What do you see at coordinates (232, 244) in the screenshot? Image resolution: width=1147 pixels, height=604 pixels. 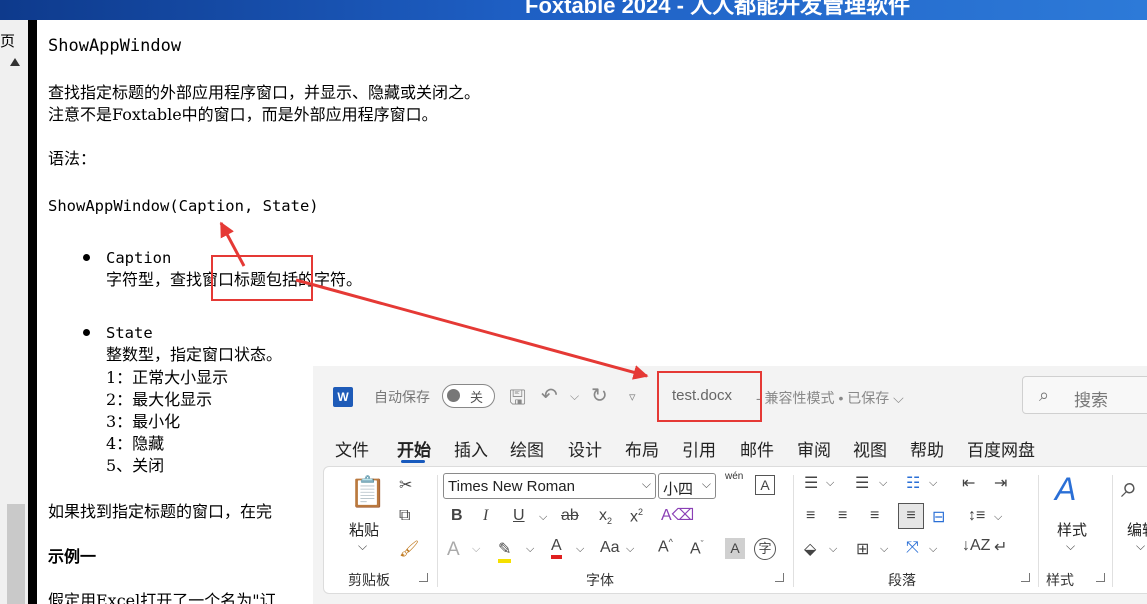 I see `arrow-to-syntax` at bounding box center [232, 244].